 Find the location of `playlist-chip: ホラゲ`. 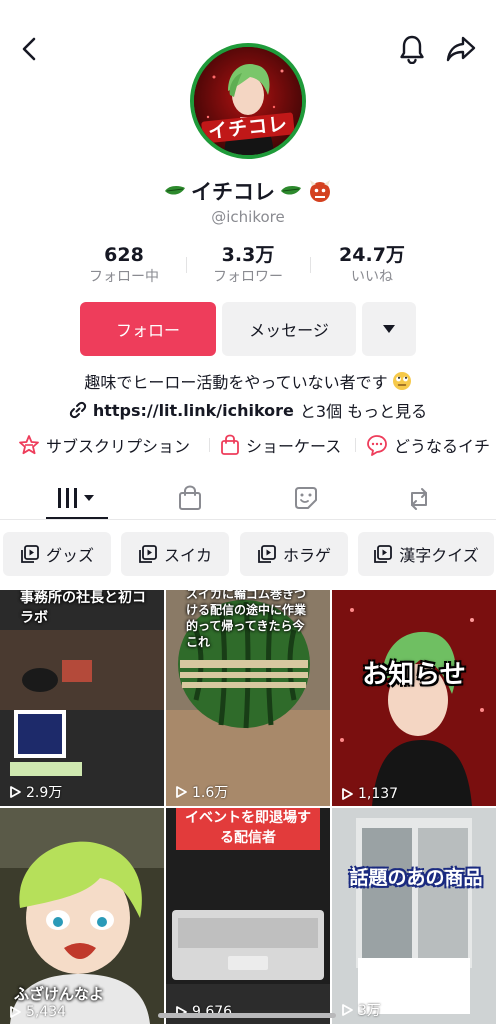

playlist-chip: ホラゲ is located at coordinates (294, 554).